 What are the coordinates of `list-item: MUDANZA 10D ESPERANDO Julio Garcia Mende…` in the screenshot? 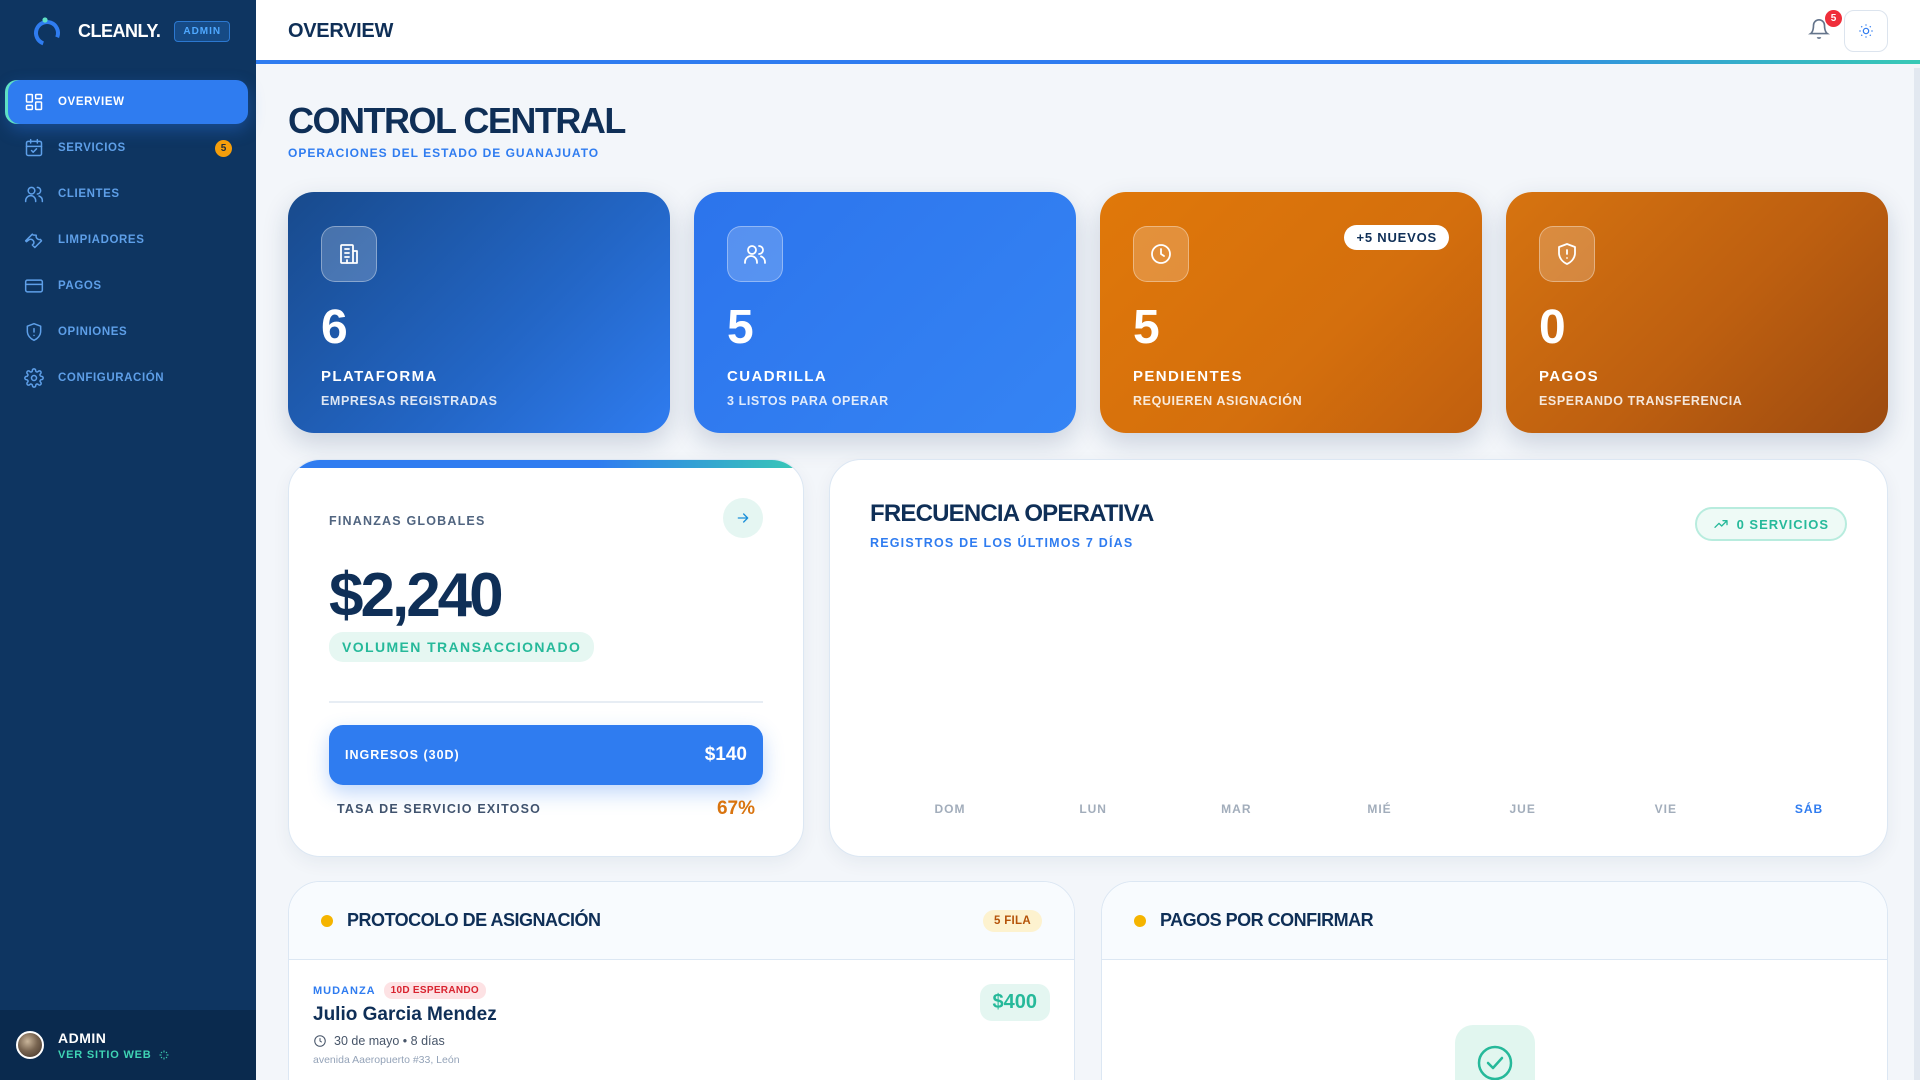 It's located at (681, 1020).